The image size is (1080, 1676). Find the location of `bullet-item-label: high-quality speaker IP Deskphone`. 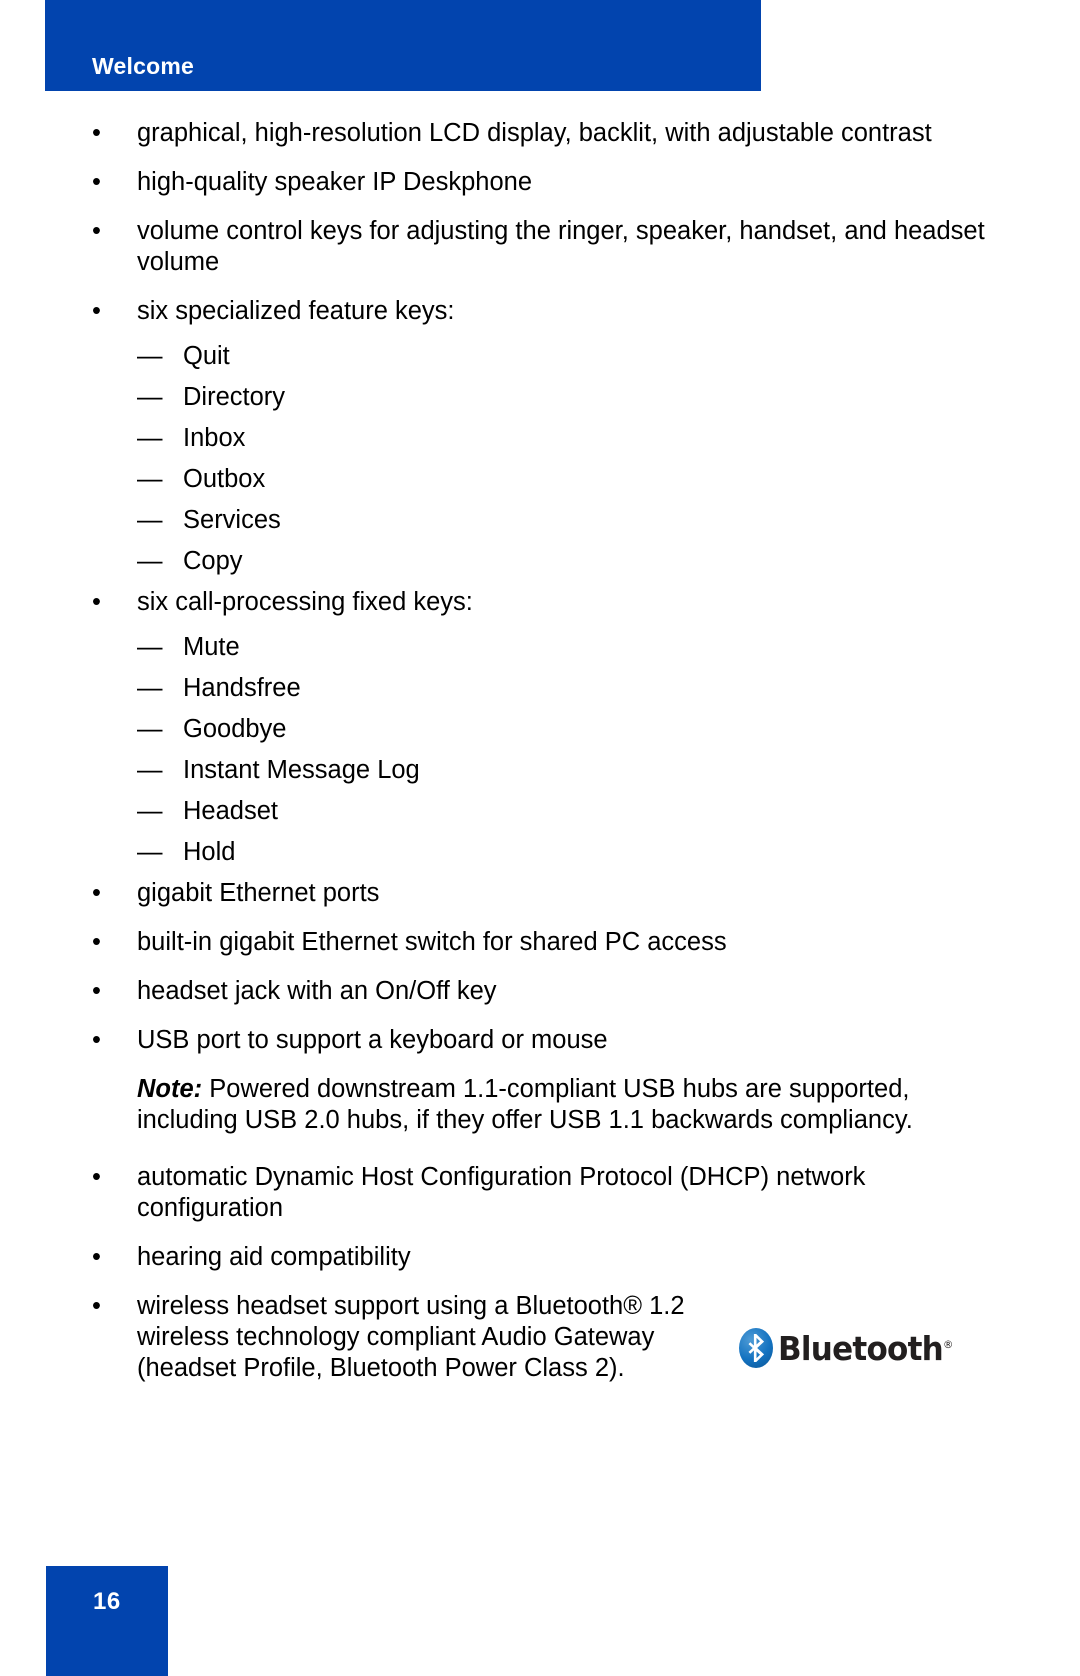

bullet-item-label: high-quality speaker IP Deskphone is located at coordinates (335, 182).